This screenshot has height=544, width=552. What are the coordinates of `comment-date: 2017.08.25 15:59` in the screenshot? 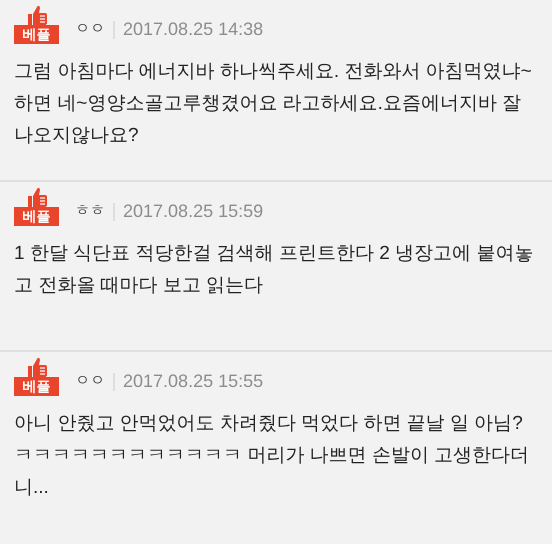 It's located at (193, 211).